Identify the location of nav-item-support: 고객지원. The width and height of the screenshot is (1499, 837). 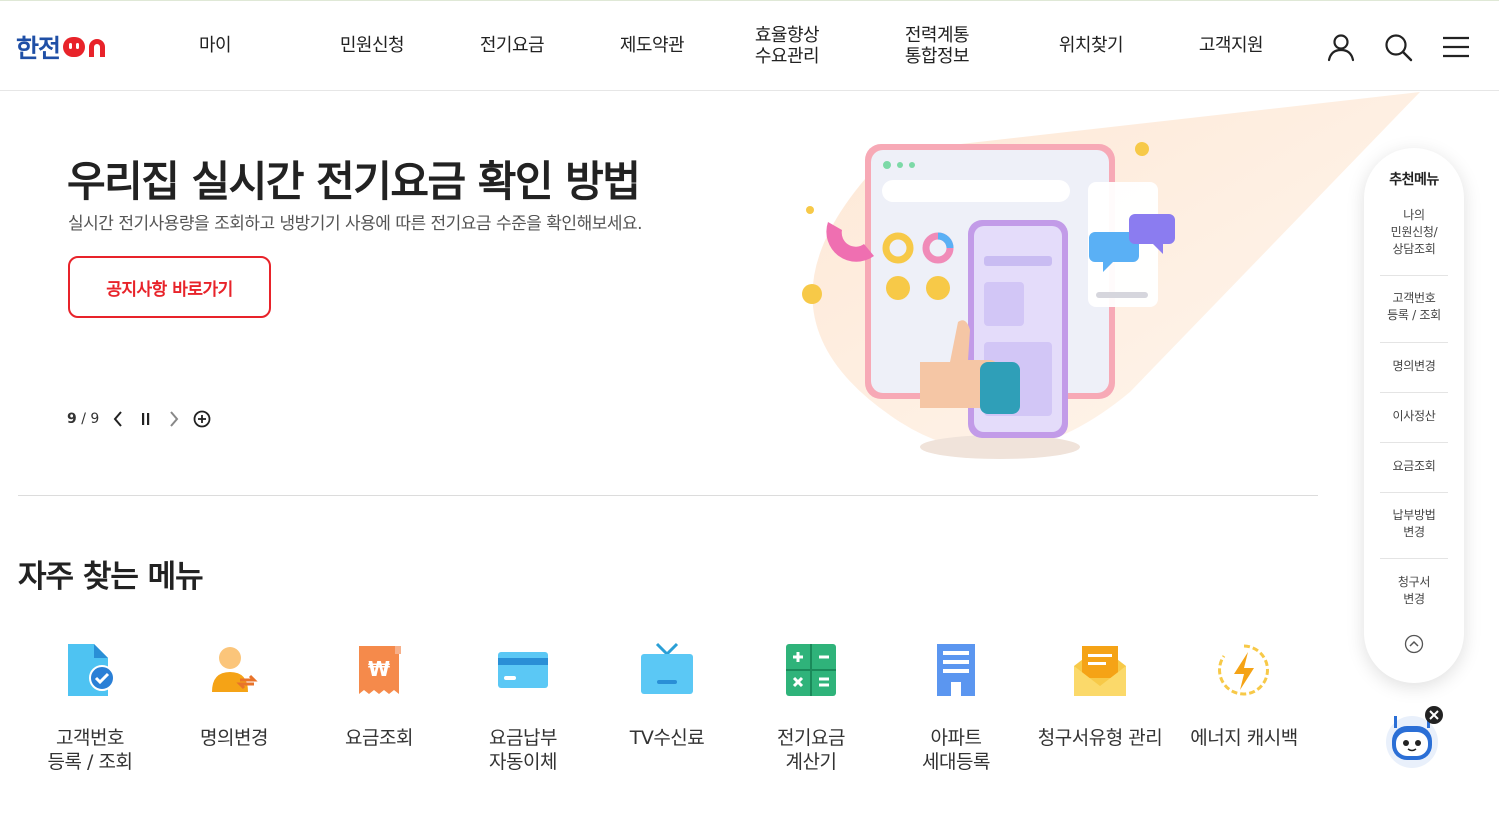
(1231, 45).